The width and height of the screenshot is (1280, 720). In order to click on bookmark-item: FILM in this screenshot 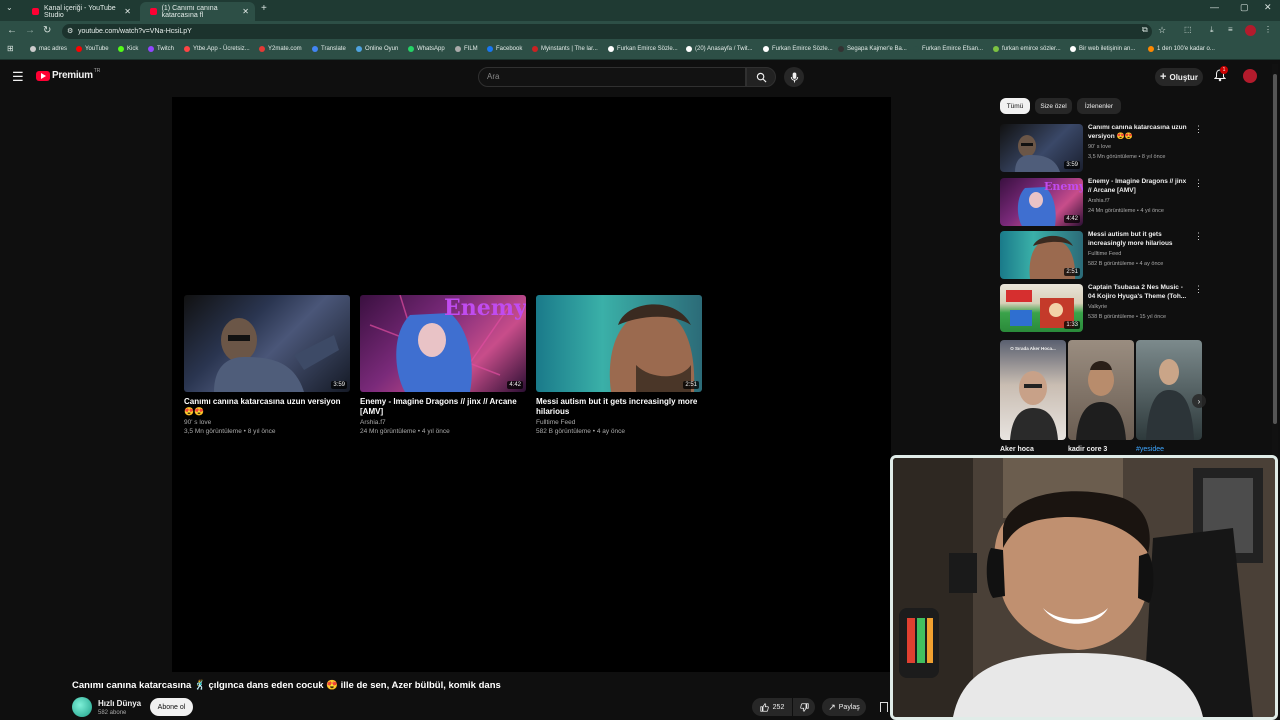, I will do `click(466, 49)`.